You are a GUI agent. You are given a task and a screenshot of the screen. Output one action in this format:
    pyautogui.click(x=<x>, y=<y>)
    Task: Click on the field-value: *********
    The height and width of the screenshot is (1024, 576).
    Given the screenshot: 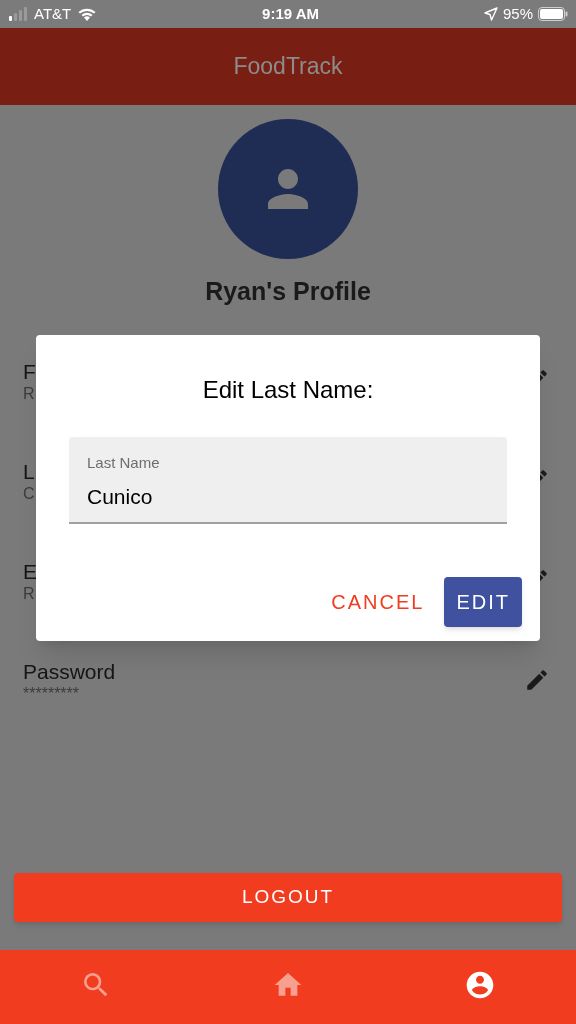 What is the action you would take?
    pyautogui.click(x=52, y=693)
    